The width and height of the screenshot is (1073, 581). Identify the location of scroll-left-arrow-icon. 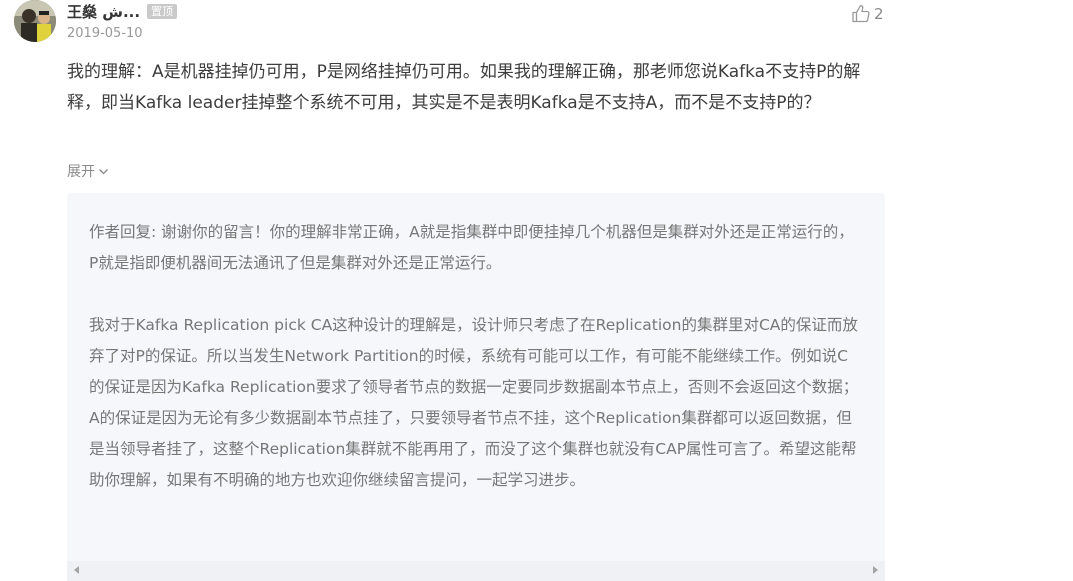
(76, 570).